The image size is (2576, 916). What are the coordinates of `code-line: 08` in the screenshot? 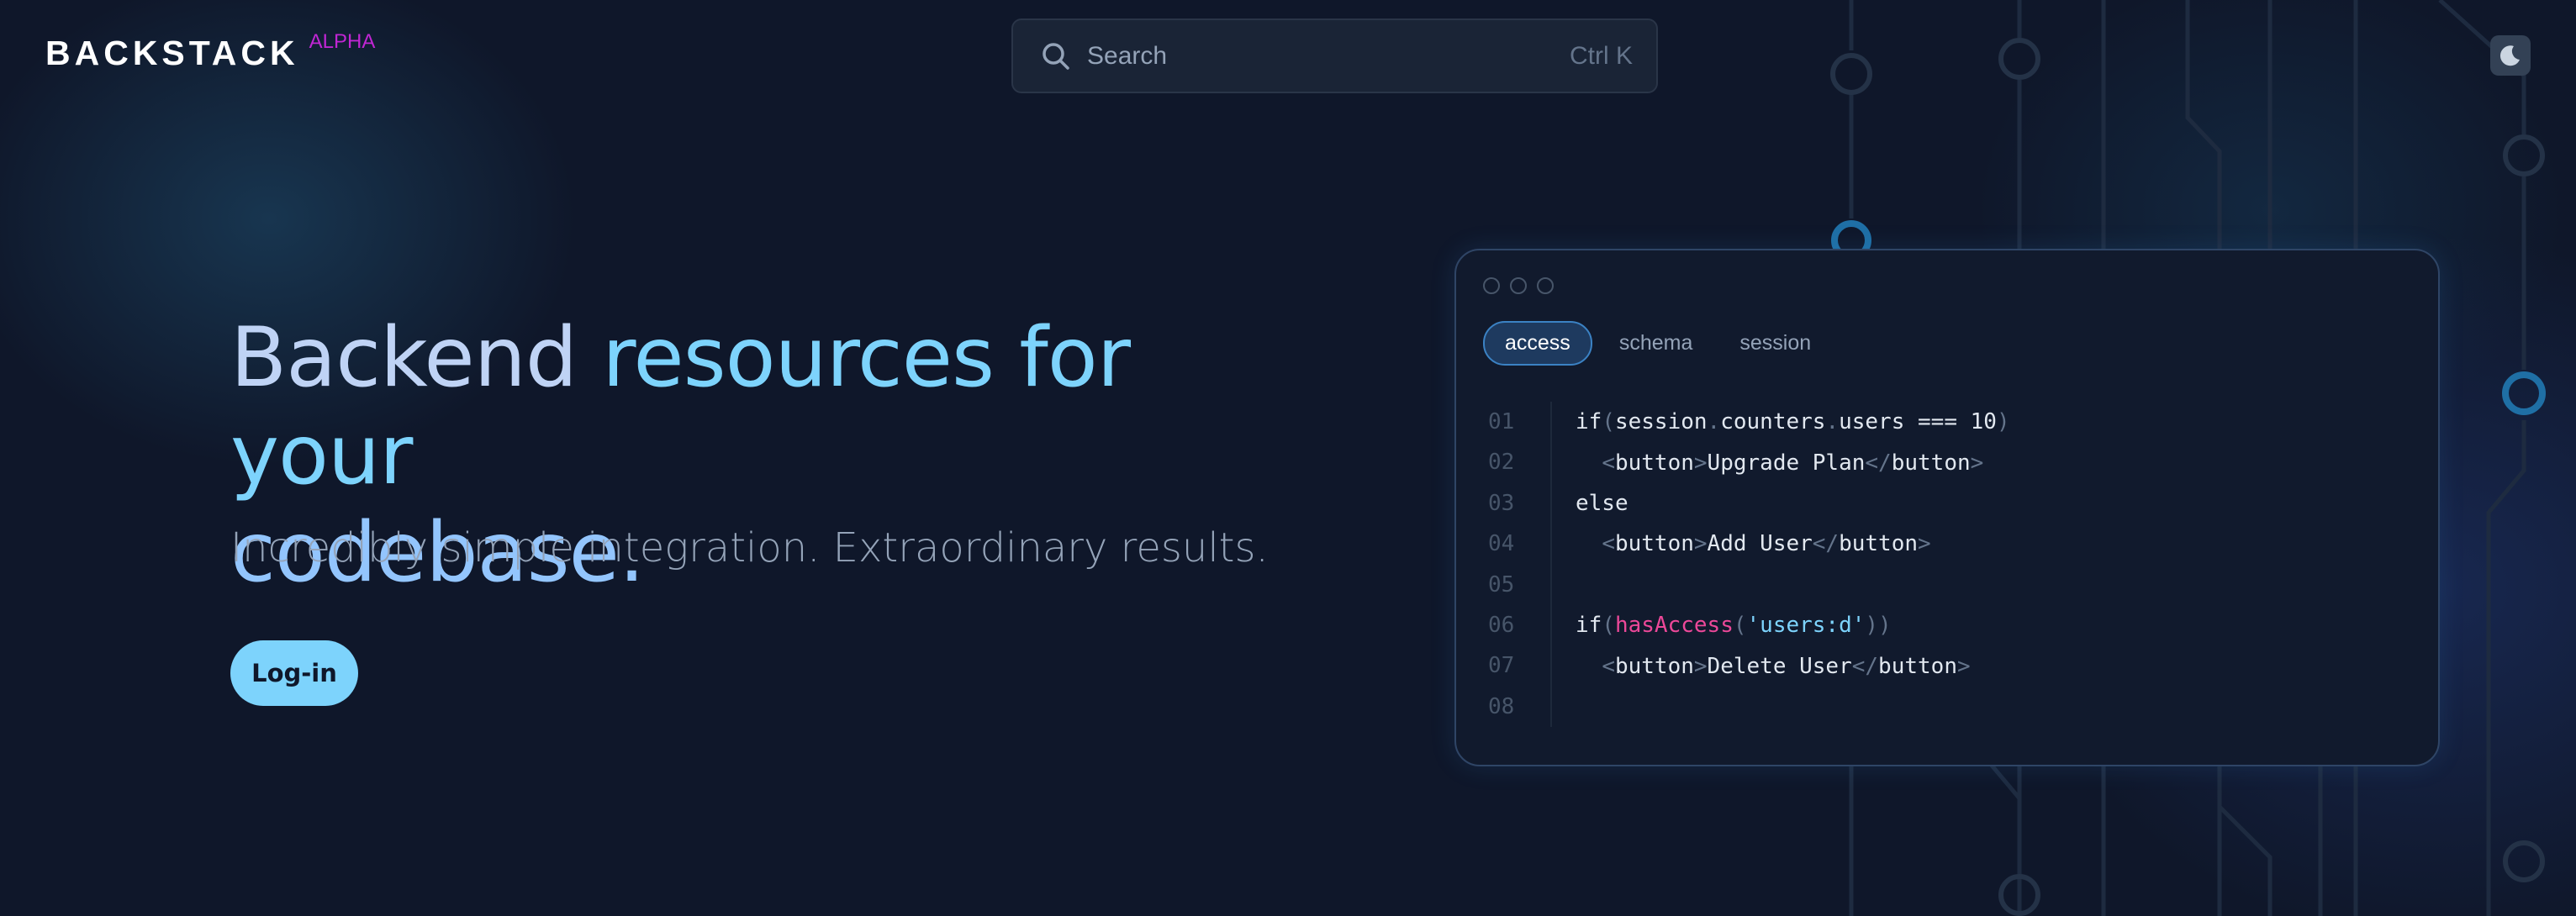 It's located at (1749, 707).